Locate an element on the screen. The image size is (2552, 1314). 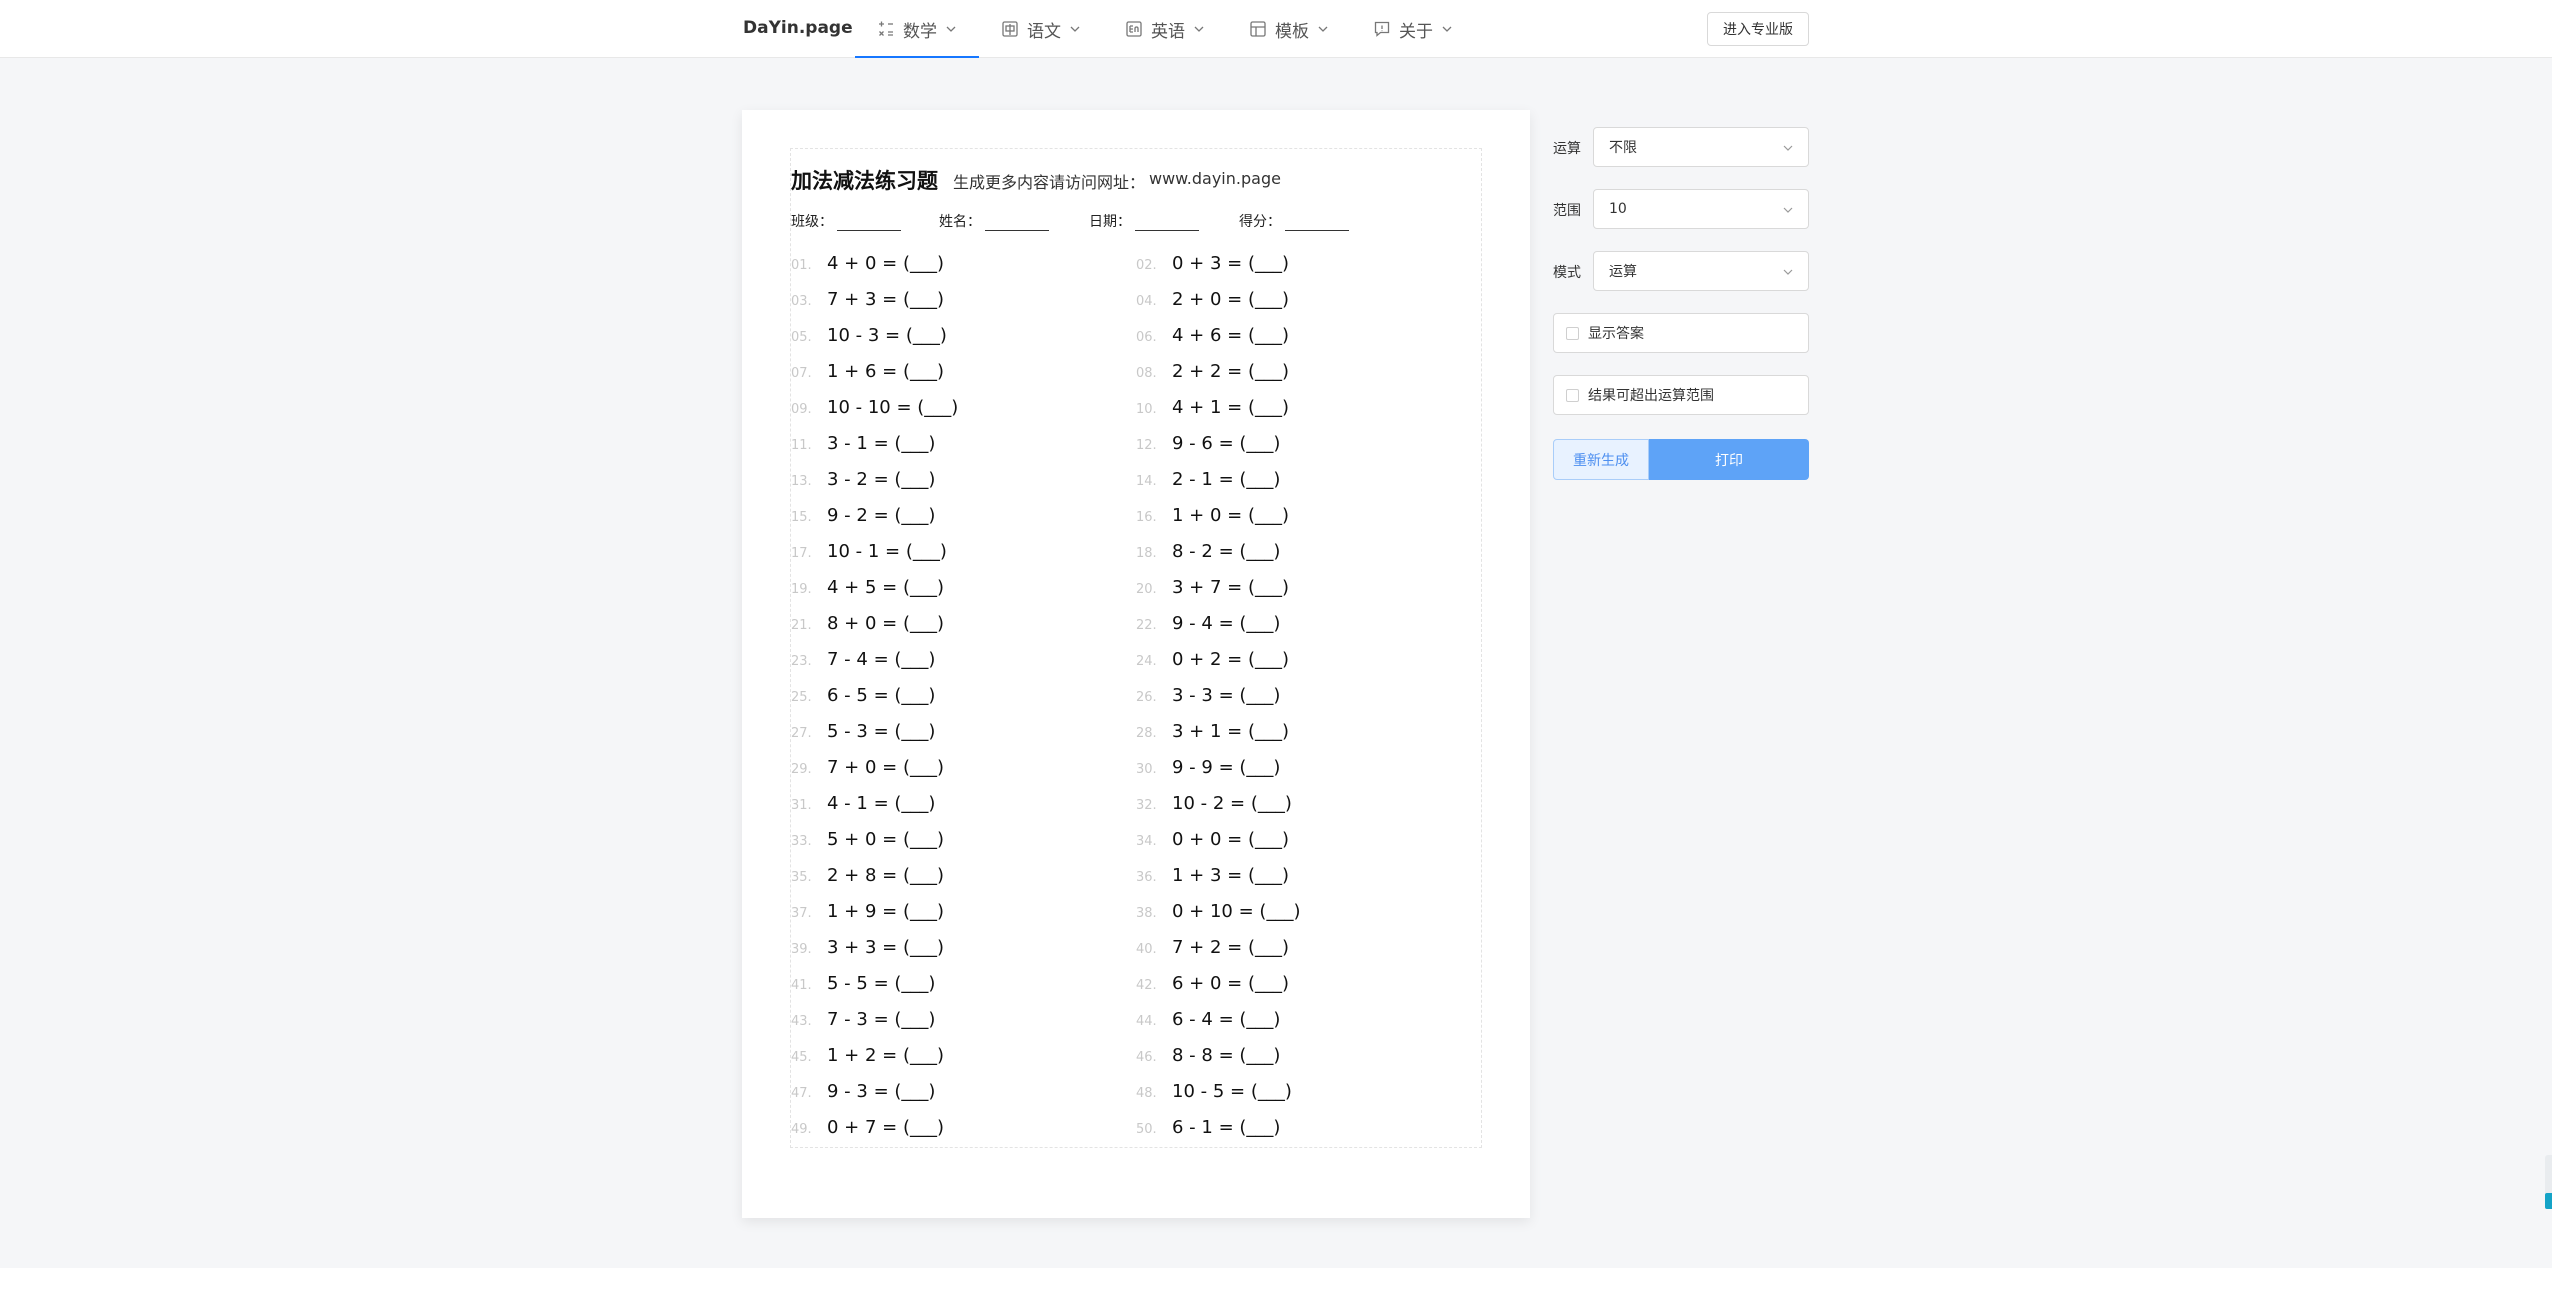
question-expression: 7 + 0 = is located at coordinates (865, 767).